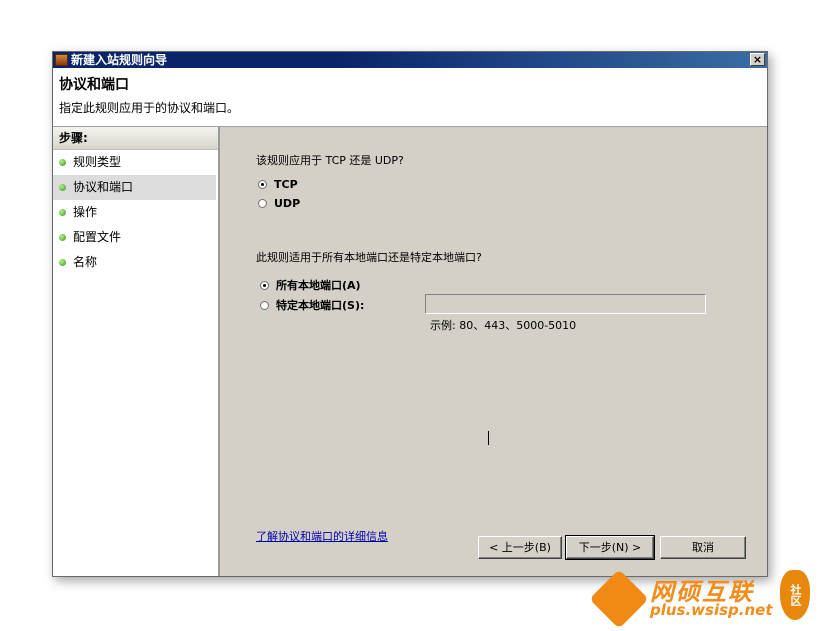 The height and width of the screenshot is (631, 822). Describe the element at coordinates (410, 97) in the screenshot. I see `wizard-header: 协议和端口 指定此规则应用于的协议和端口。` at that location.